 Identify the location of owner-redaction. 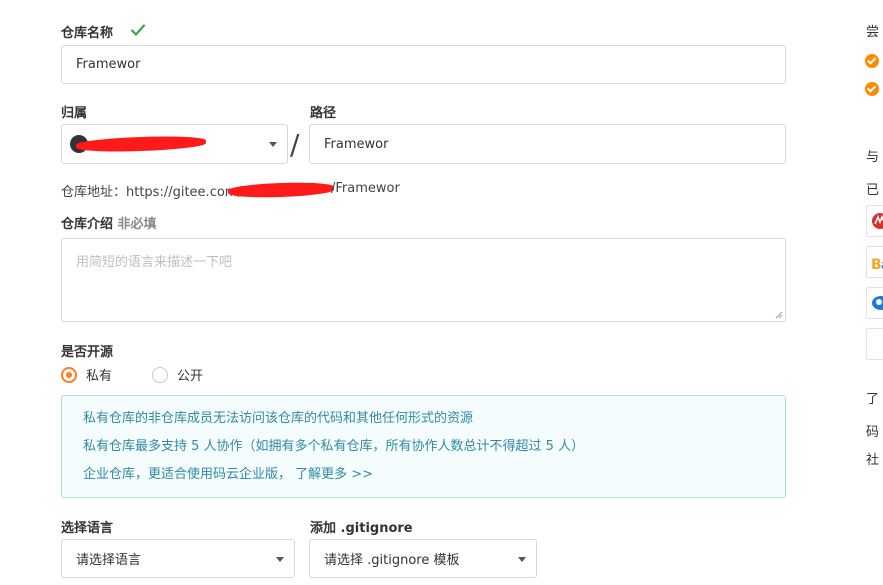
(141, 144).